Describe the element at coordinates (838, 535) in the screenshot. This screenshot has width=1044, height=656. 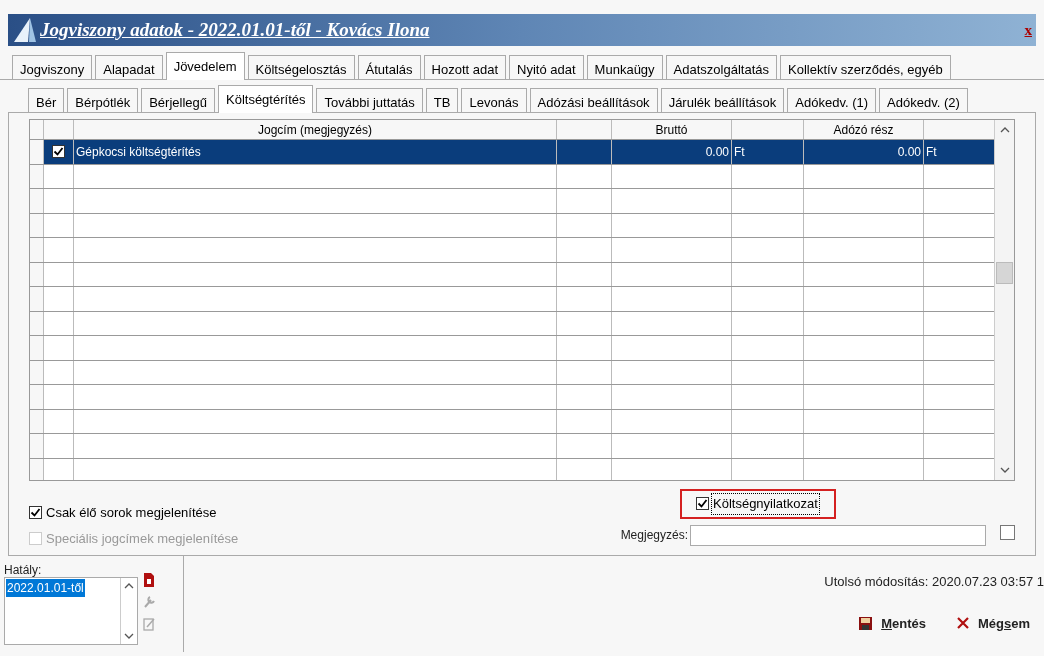
I see `note-field` at that location.